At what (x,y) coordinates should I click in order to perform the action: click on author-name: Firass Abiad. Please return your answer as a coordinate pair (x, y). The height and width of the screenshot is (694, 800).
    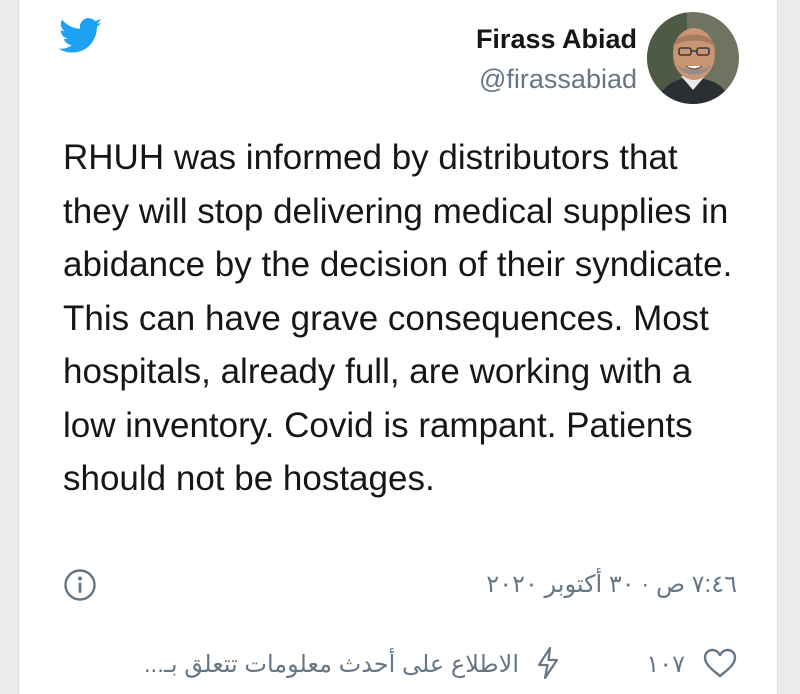
    Looking at the image, I should click on (556, 39).